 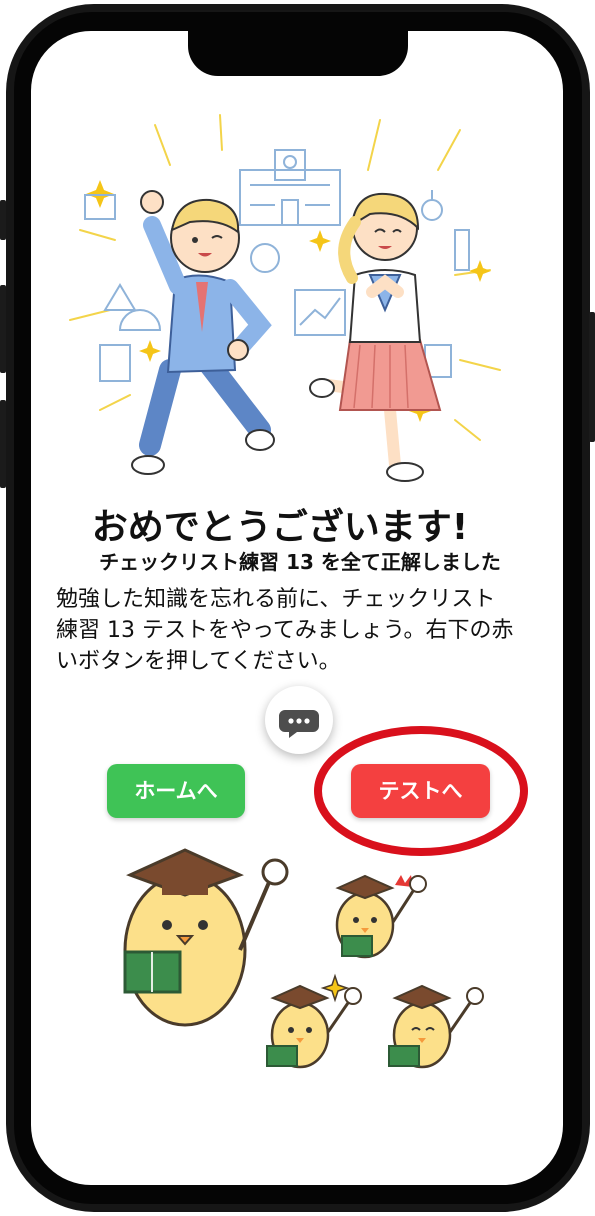 I want to click on silent-switch, so click(x=3, y=220).